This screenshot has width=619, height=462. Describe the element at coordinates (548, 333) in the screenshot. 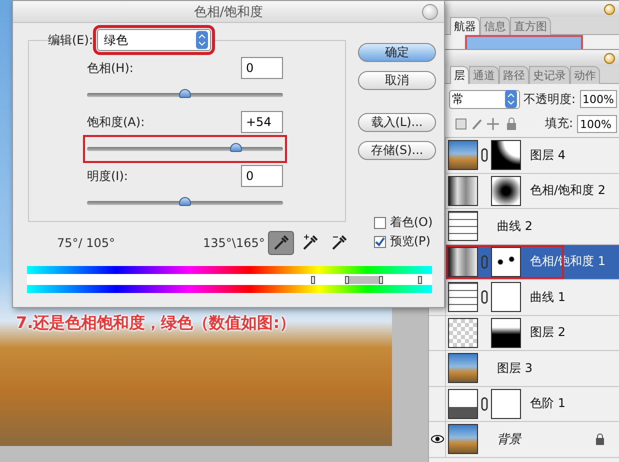

I see `layer-name: 图层 2` at that location.